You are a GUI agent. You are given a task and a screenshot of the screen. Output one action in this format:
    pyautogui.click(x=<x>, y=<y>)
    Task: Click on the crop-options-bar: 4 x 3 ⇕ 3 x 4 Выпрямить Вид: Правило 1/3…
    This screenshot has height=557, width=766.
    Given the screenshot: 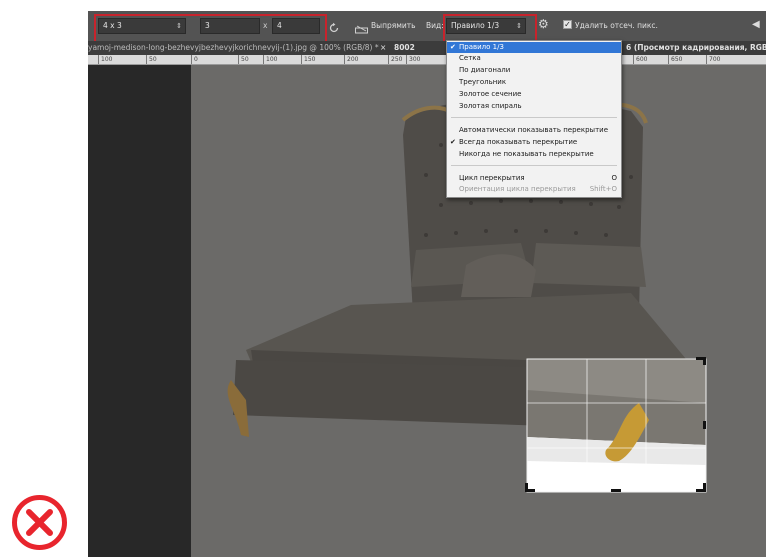 What is the action you would take?
    pyautogui.click(x=427, y=26)
    